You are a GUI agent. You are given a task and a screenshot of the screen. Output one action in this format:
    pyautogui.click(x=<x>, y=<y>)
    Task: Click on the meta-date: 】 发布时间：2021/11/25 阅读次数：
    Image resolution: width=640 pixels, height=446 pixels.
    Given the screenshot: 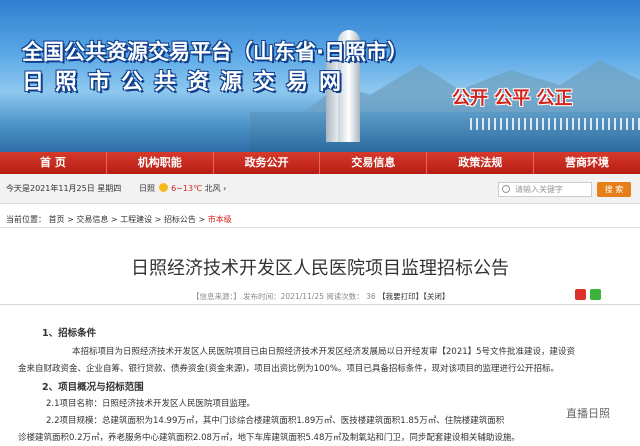 What is the action you would take?
    pyautogui.click(x=298, y=296)
    